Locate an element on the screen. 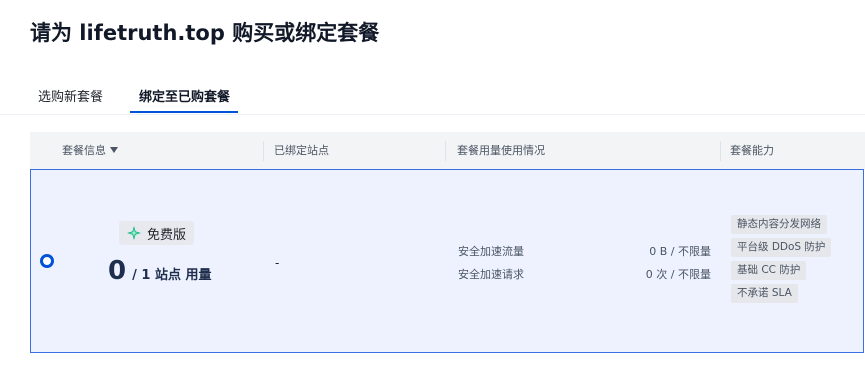  capability-tag: 基础 CC 防护 is located at coordinates (769, 270).